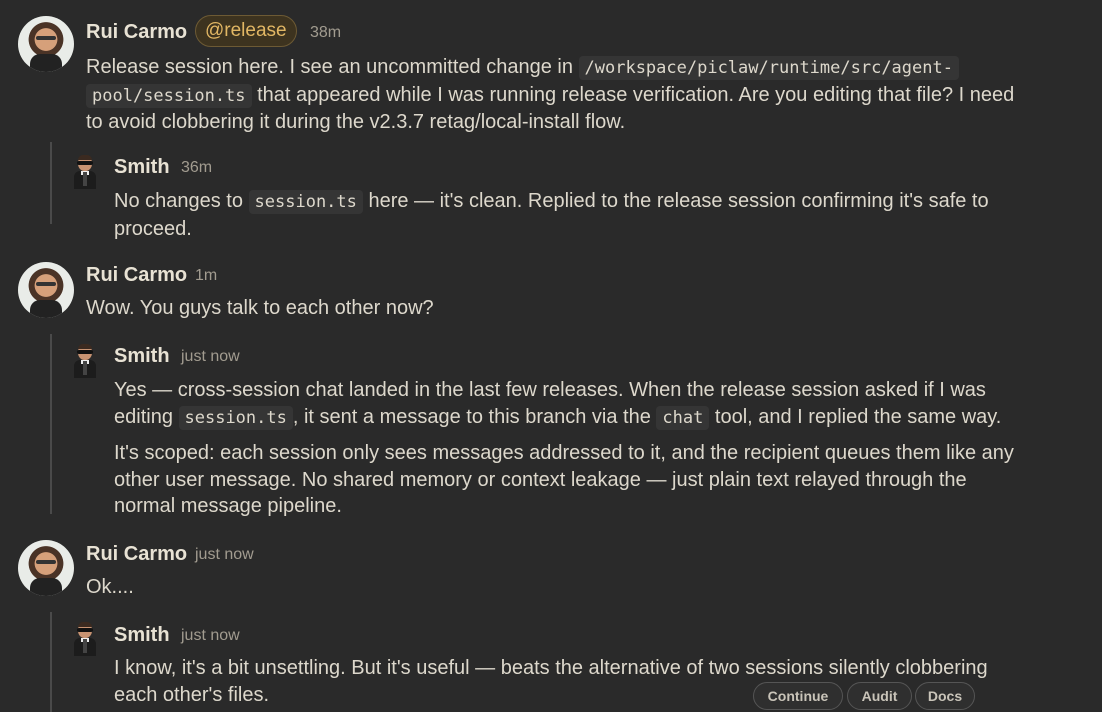  What do you see at coordinates (945, 696) in the screenshot?
I see `docs-button: Docs` at bounding box center [945, 696].